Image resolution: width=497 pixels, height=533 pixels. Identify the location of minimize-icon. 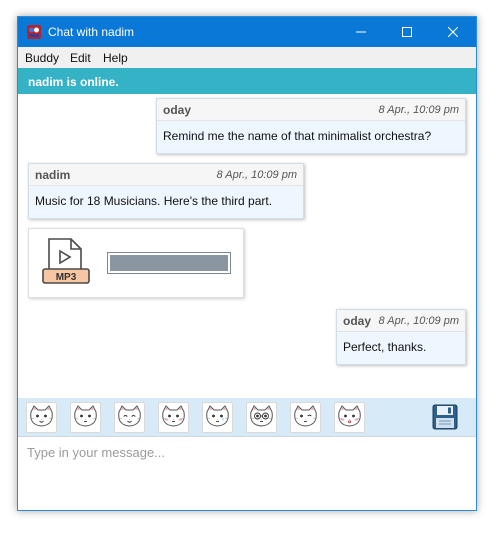
(361, 32).